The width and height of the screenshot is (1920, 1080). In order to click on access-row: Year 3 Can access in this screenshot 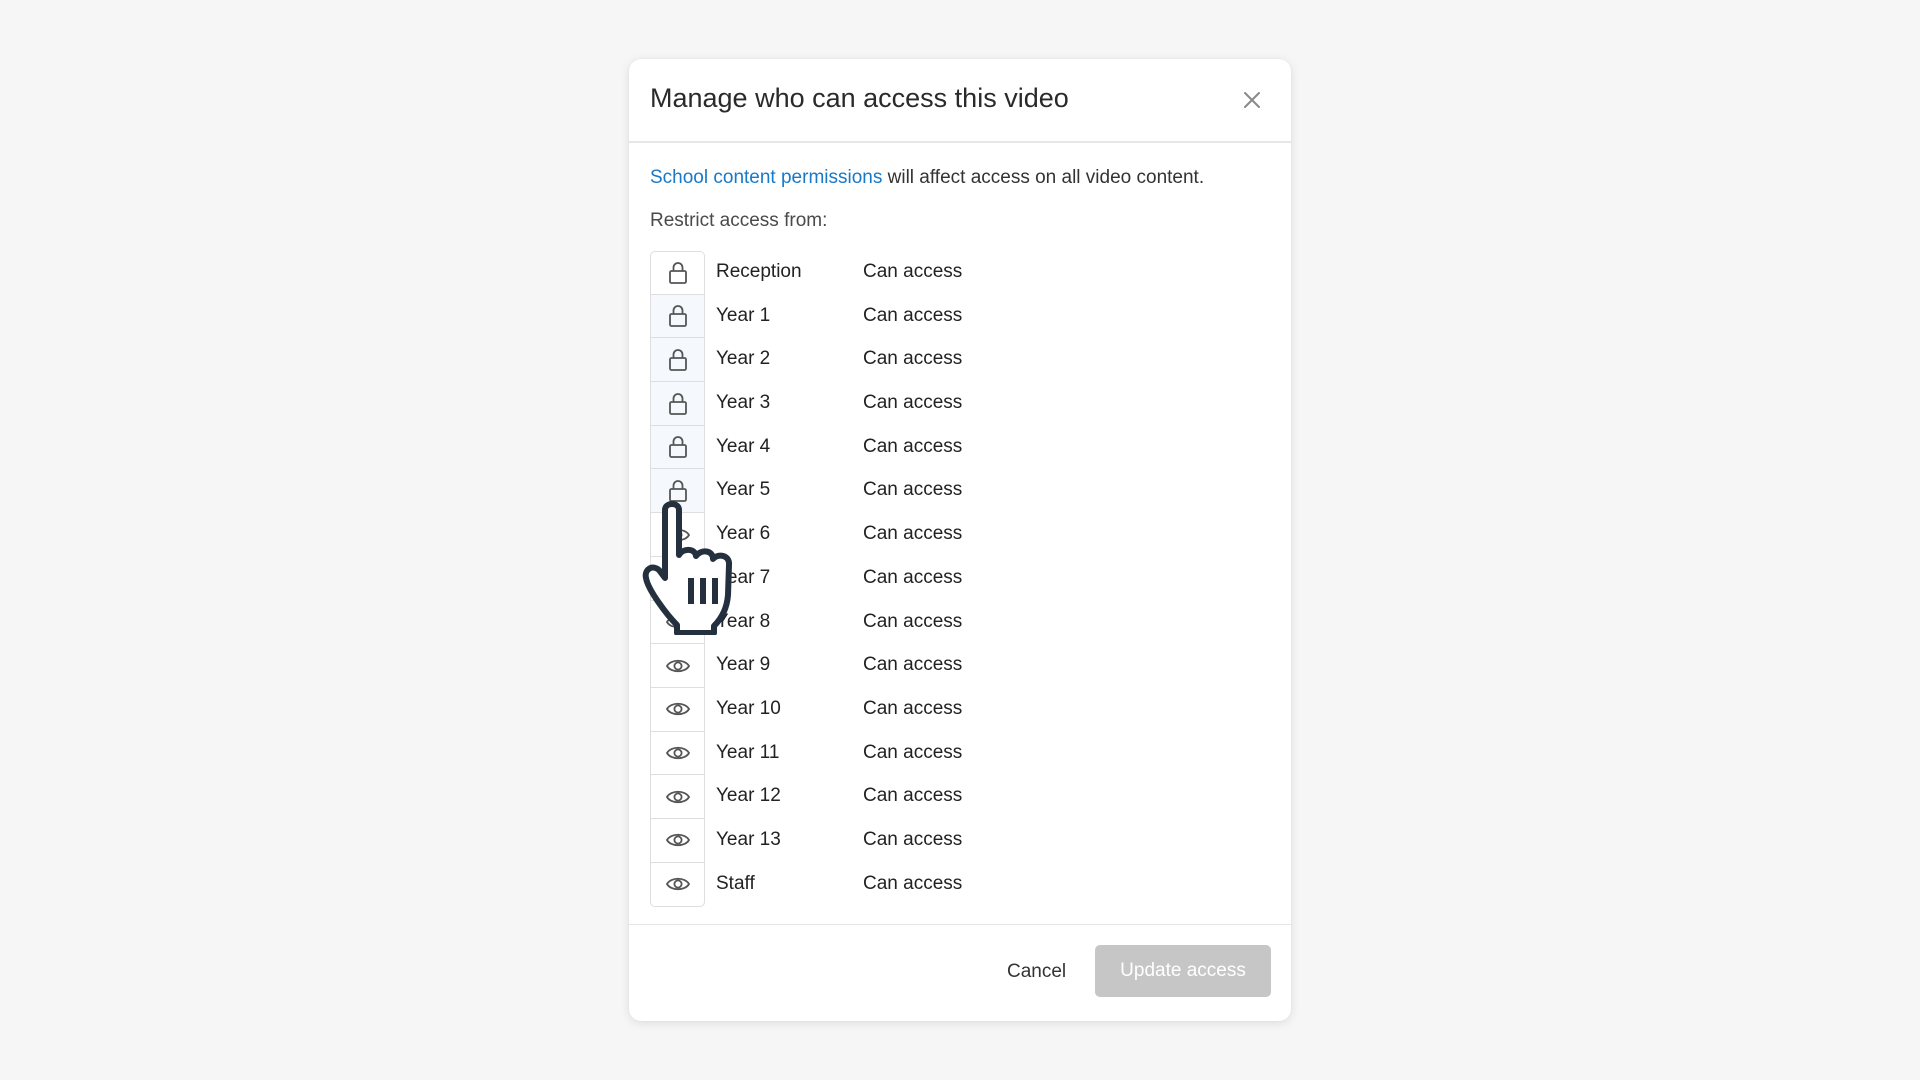, I will do `click(960, 404)`.